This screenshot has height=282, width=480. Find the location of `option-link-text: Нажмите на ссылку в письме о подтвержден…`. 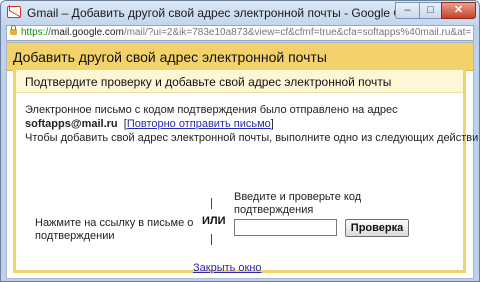

option-link-text: Нажмите на ссылку в письме о подтвержден… is located at coordinates (114, 229).